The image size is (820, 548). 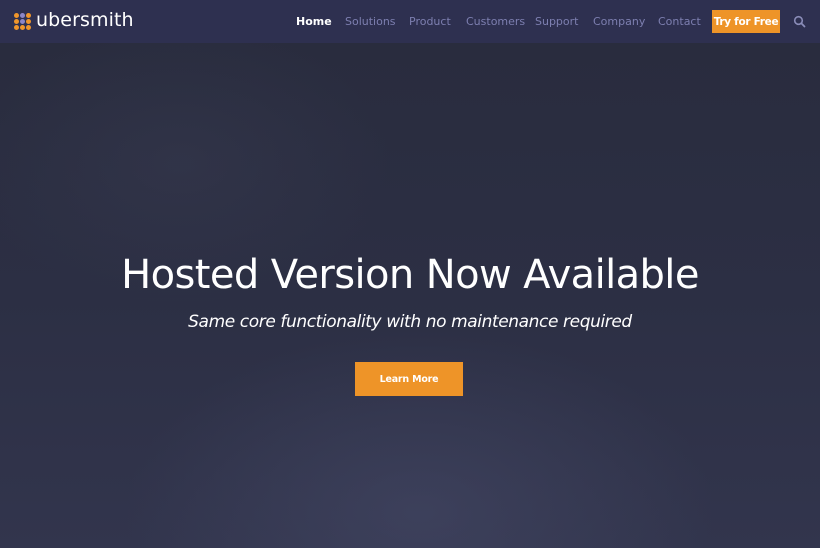 I want to click on nav-item-company: Company, so click(x=619, y=21).